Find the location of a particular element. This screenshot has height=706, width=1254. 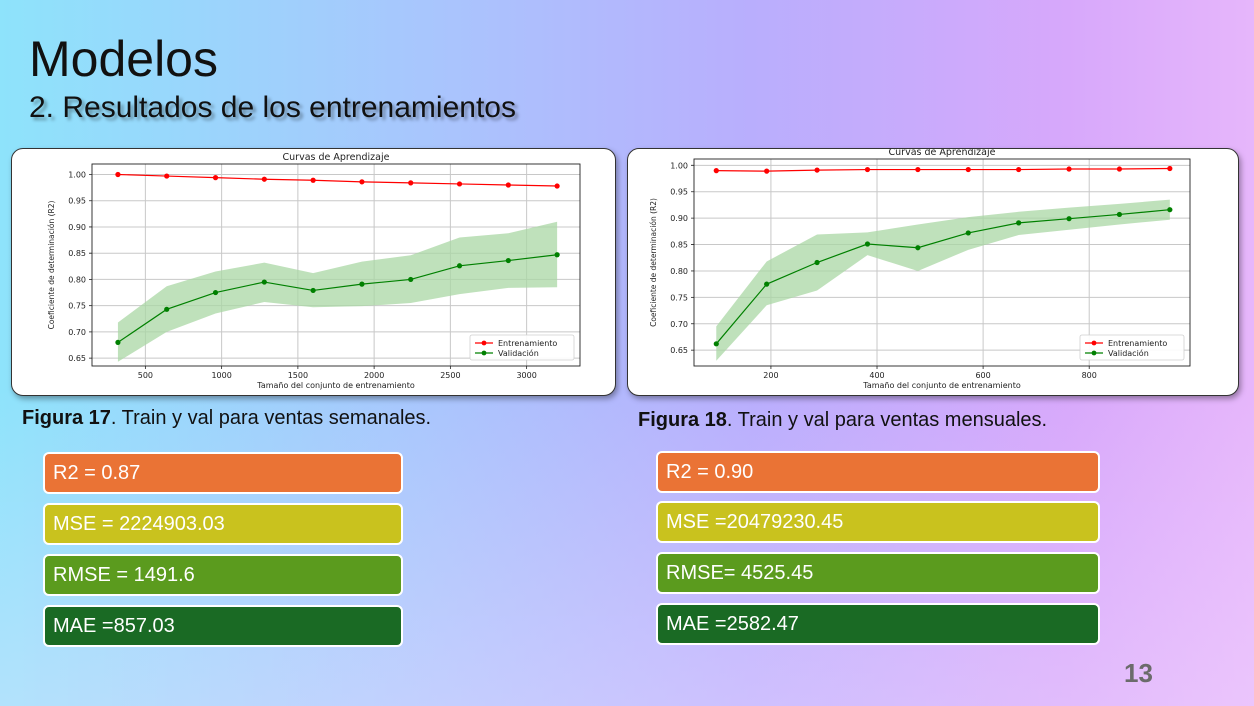

x-tick-label: 200 is located at coordinates (770, 375).